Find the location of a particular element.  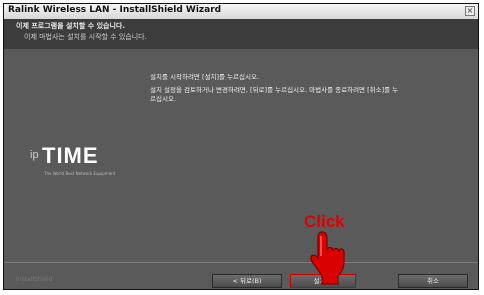

close-icon: × is located at coordinates (470, 11).